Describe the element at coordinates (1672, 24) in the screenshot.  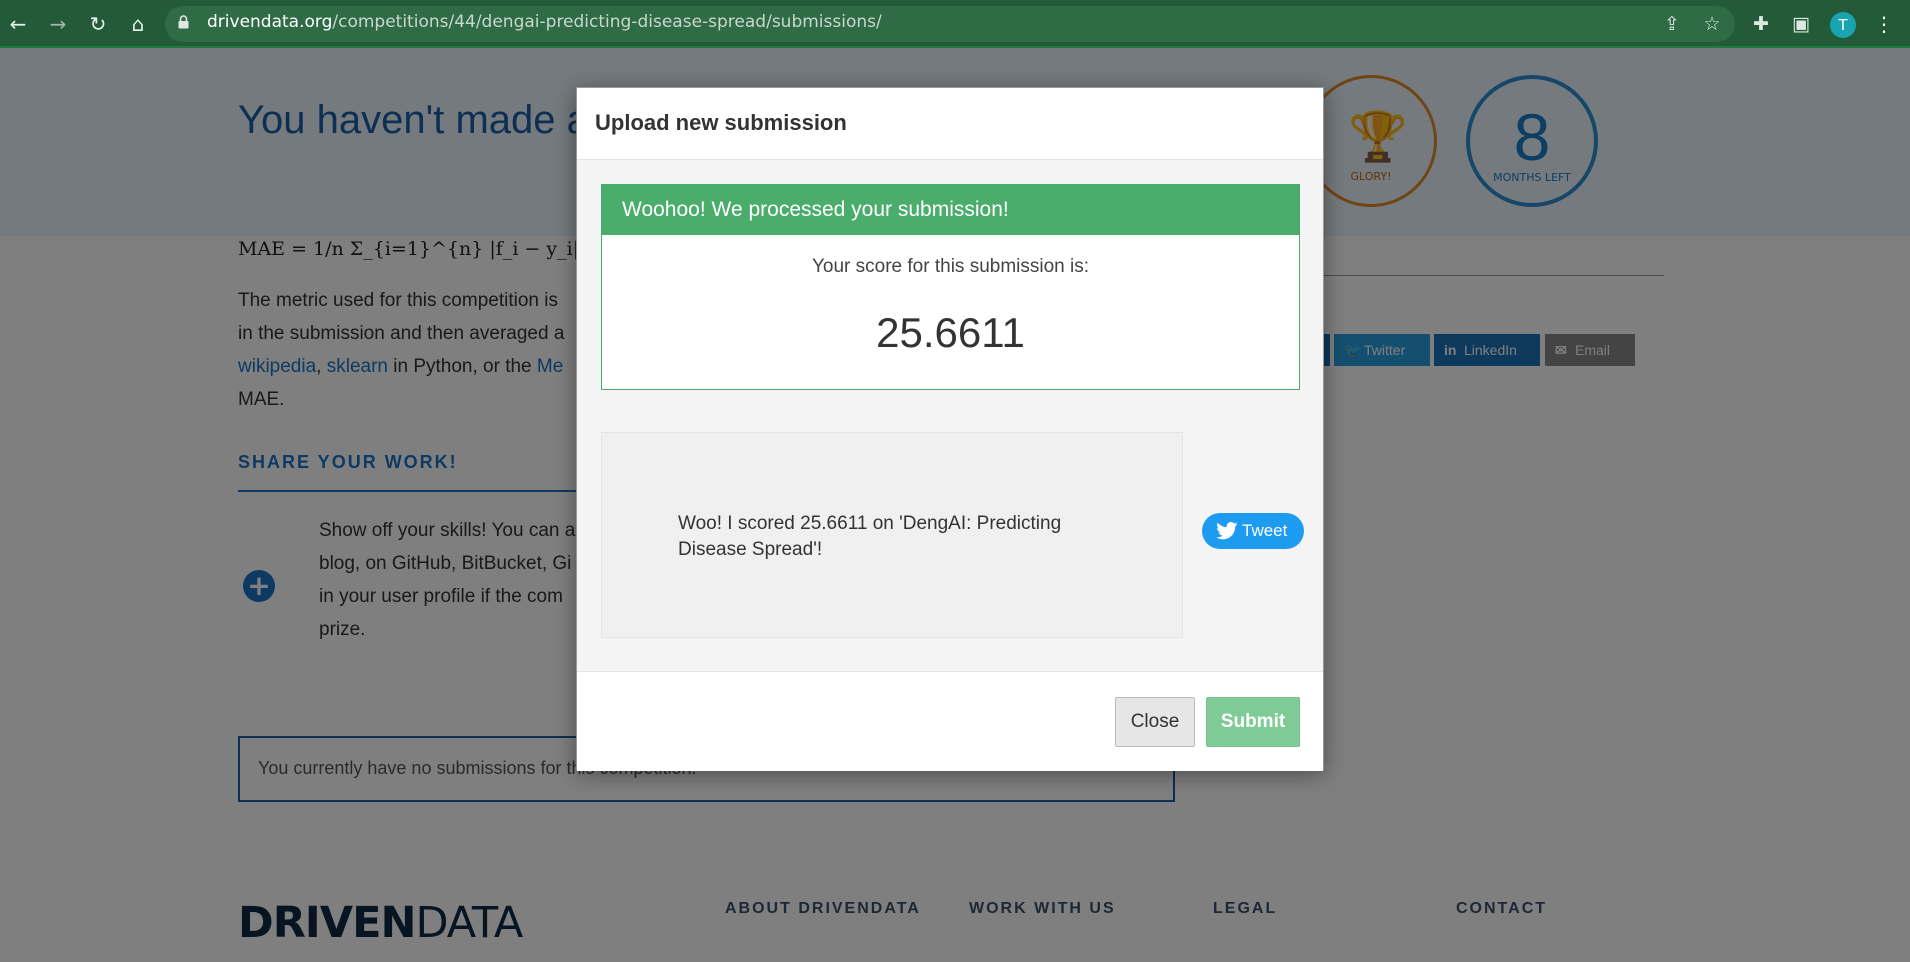
I see `share-icon: ⇪` at that location.